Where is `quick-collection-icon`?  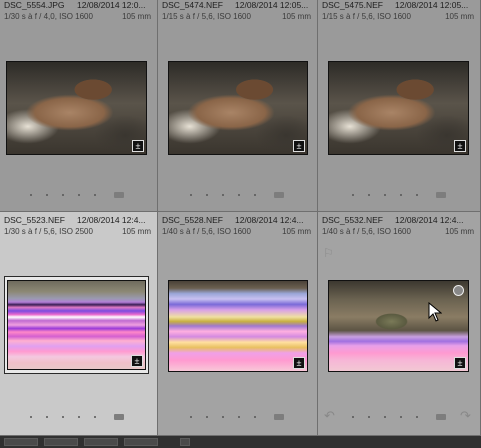 quick-collection-icon is located at coordinates (458, 290).